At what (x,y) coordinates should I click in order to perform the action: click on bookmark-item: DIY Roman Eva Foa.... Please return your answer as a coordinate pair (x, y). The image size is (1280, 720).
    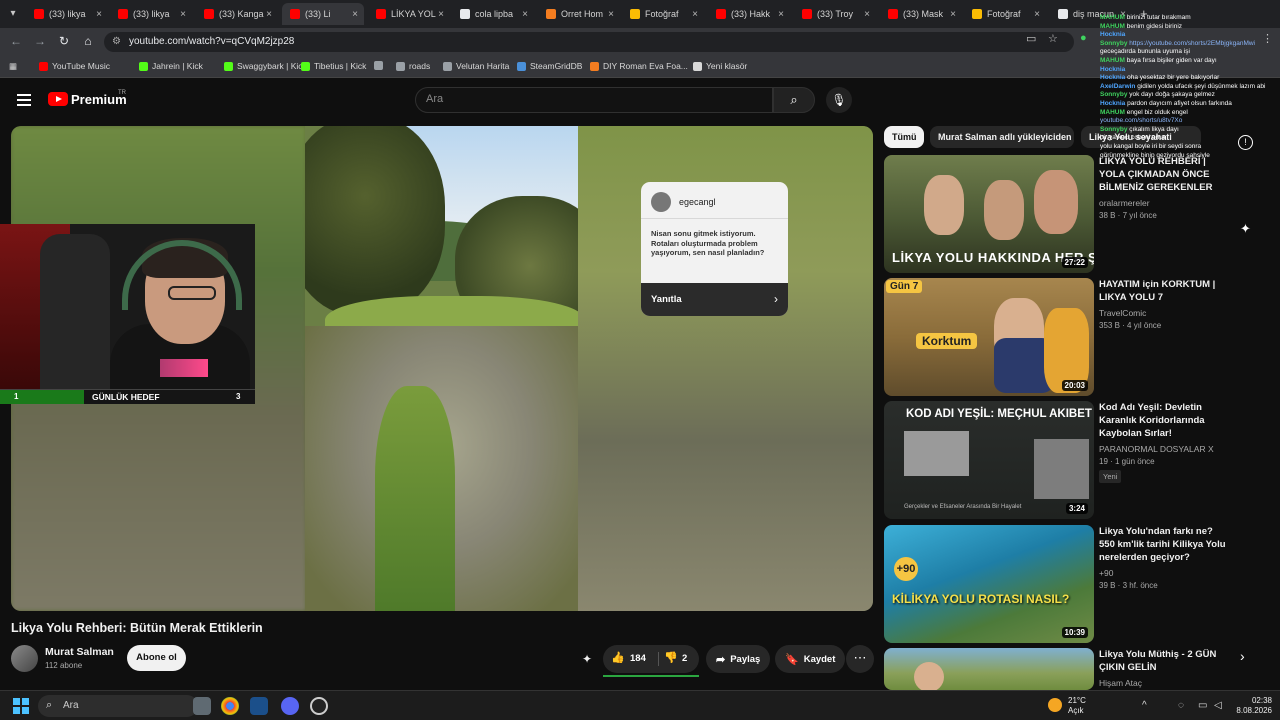
    Looking at the image, I should click on (639, 66).